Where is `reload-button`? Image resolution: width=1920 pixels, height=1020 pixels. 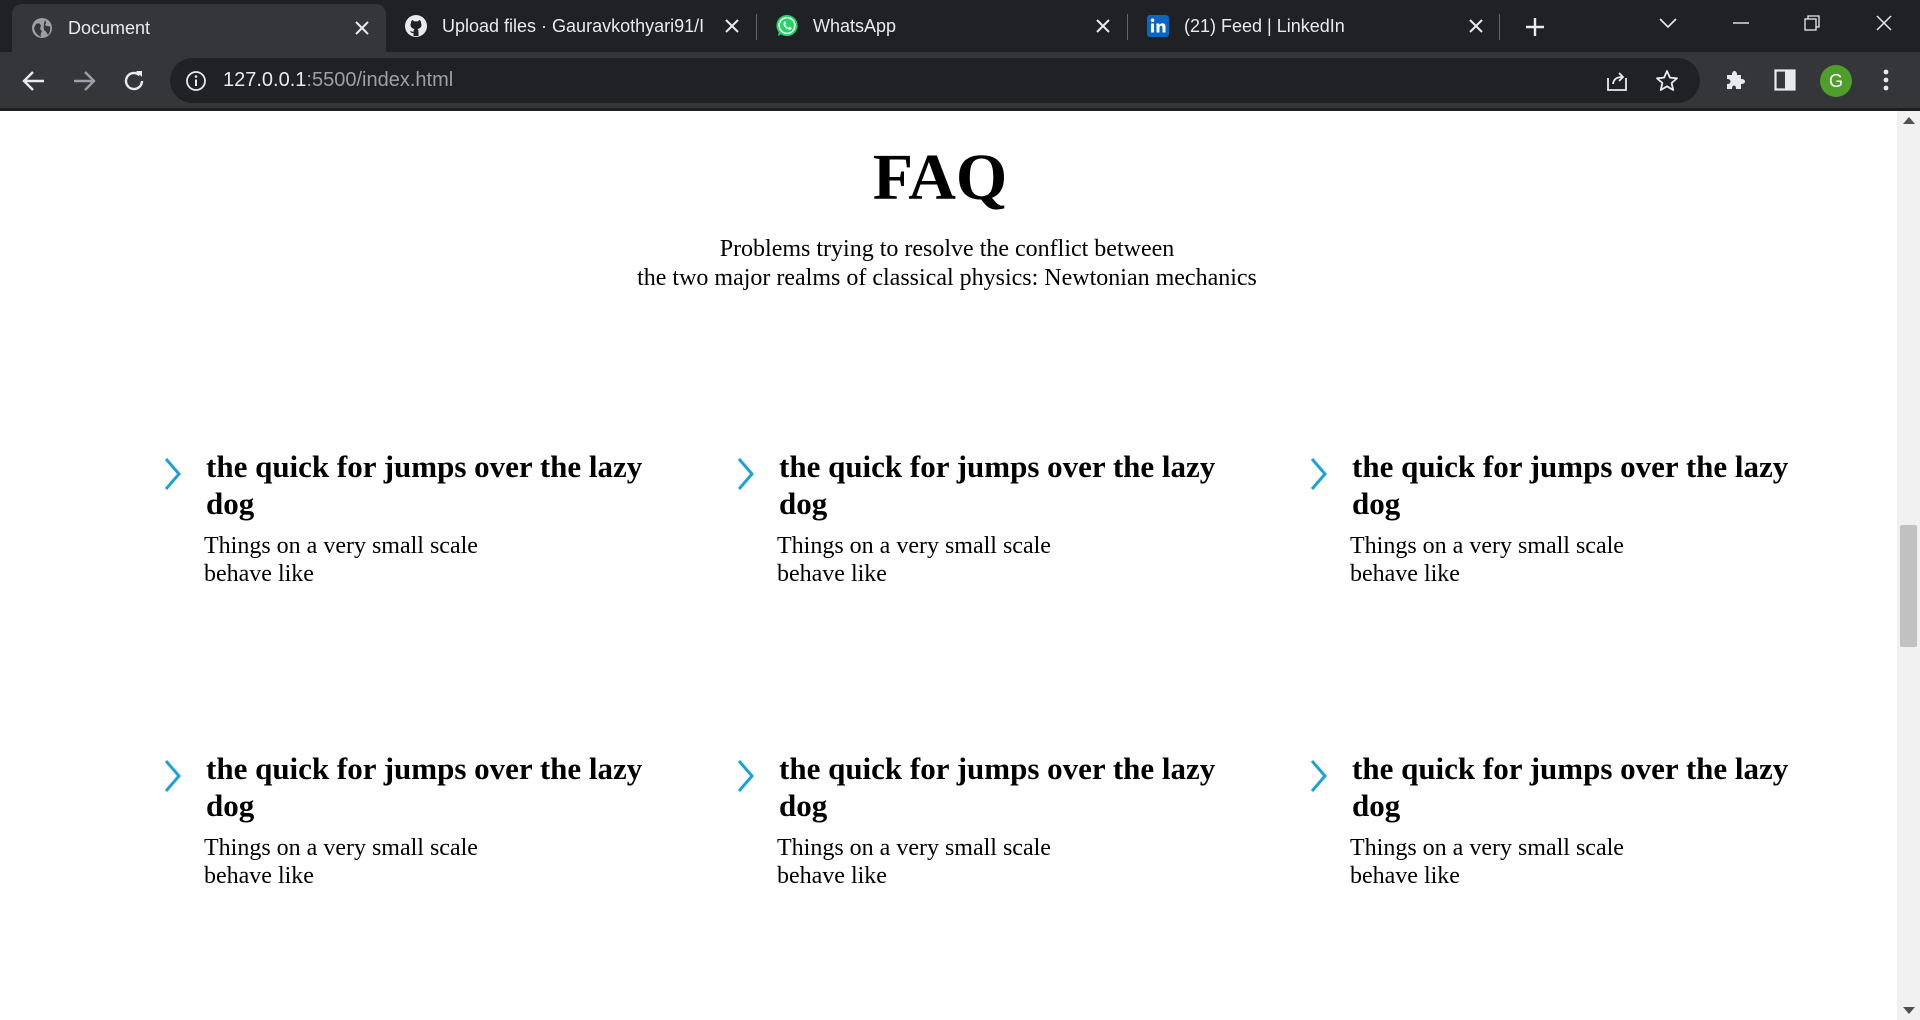
reload-button is located at coordinates (134, 81).